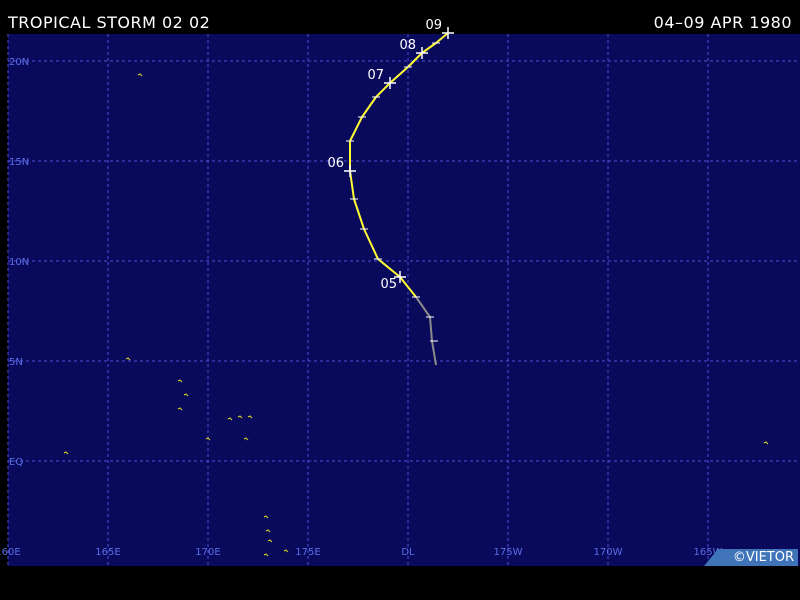  Describe the element at coordinates (508, 552) in the screenshot. I see `lon-label: 175W` at that location.